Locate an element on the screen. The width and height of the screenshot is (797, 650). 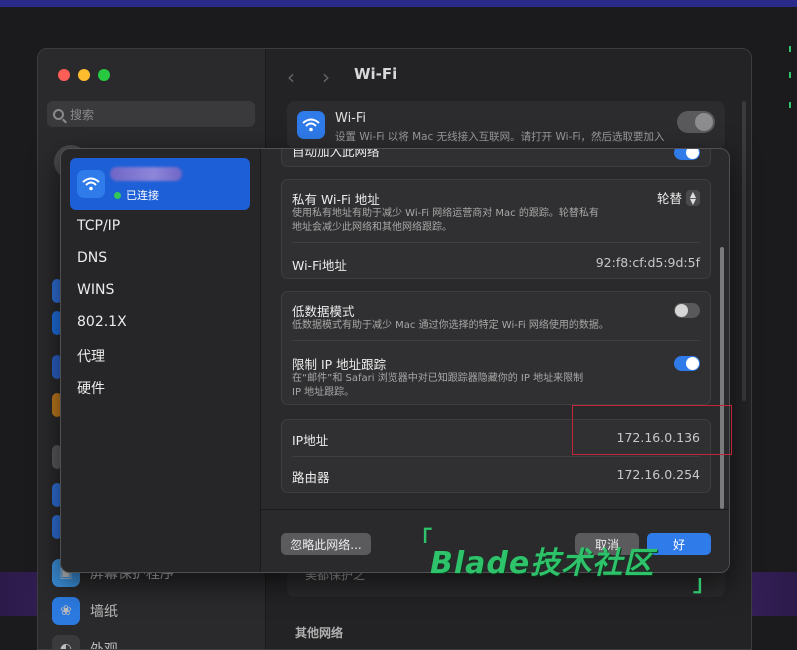
router-label: 路由器 is located at coordinates (311, 477).